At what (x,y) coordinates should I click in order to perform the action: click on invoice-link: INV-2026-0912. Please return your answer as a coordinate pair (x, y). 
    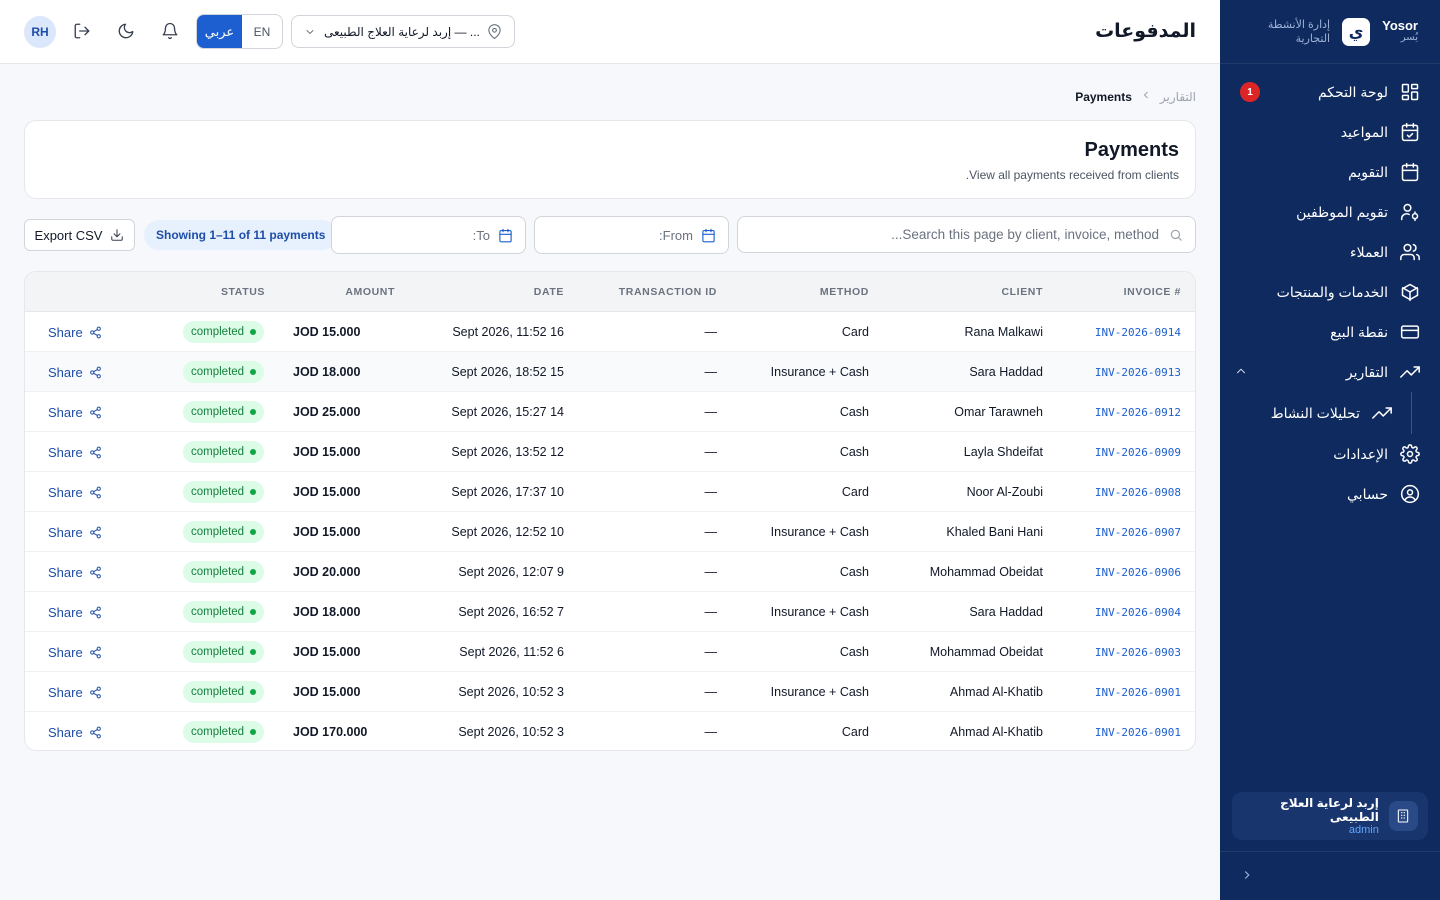
    Looking at the image, I should click on (1138, 412).